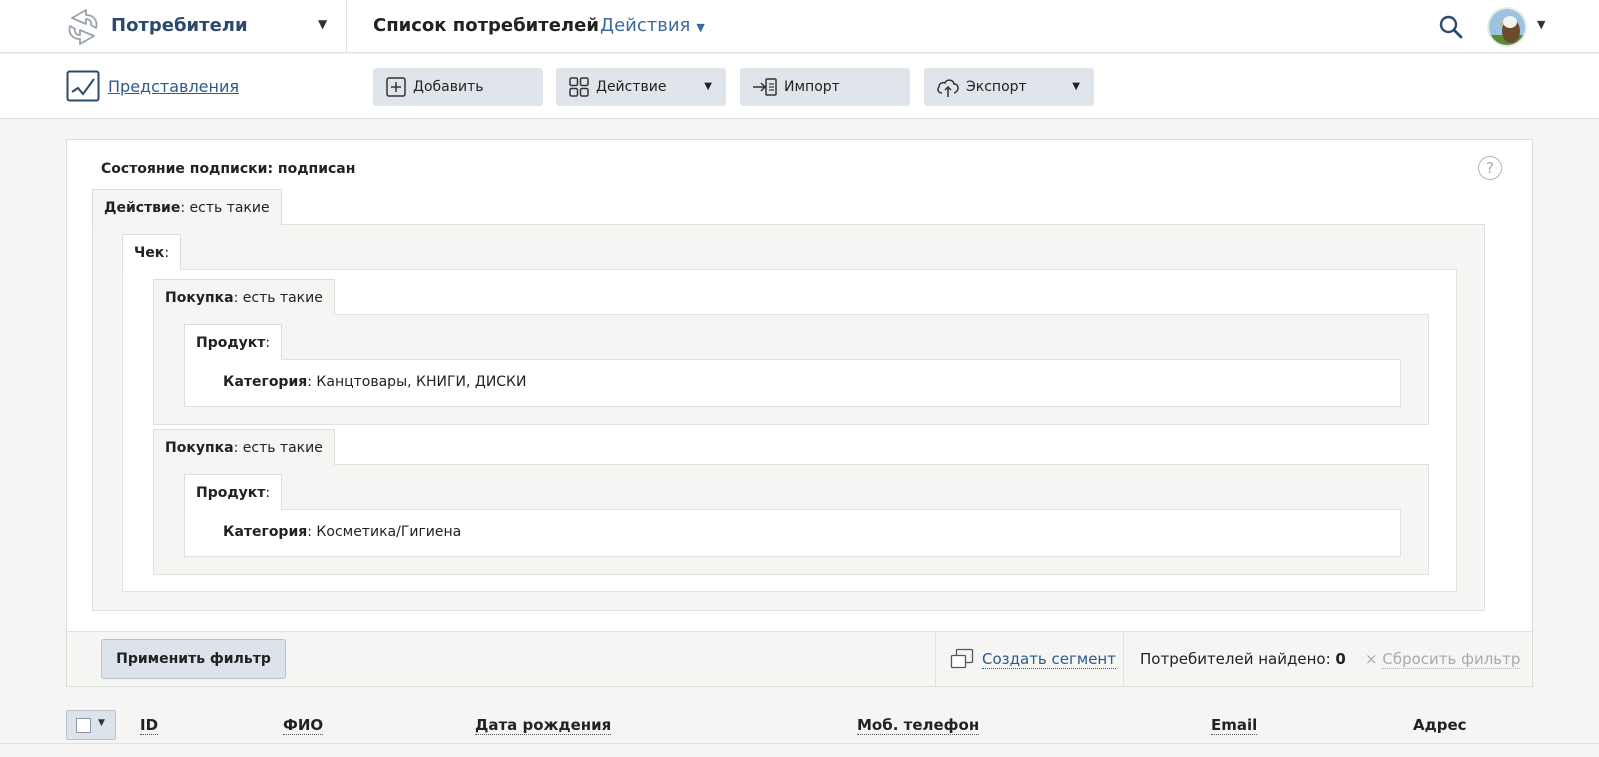  I want to click on column-header-name: ФИО, so click(303, 725).